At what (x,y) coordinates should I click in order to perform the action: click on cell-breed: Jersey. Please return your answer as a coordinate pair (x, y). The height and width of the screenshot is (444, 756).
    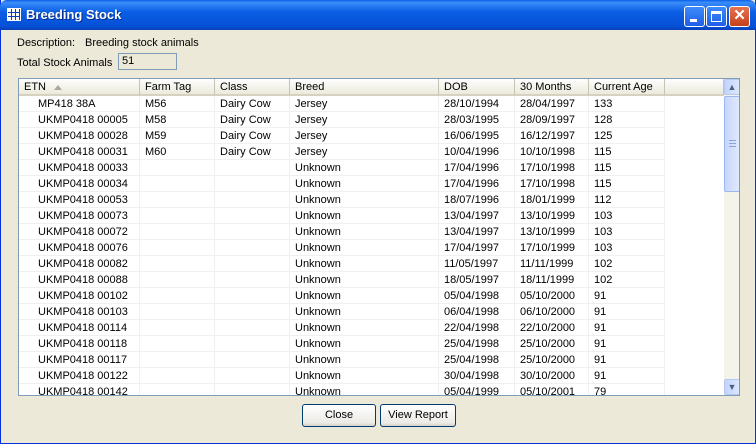
    Looking at the image, I should click on (364, 152).